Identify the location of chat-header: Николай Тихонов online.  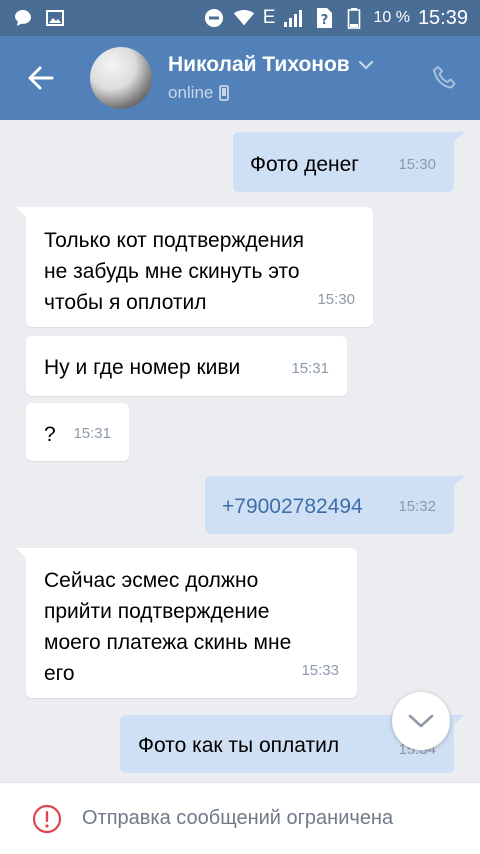
(240, 78).